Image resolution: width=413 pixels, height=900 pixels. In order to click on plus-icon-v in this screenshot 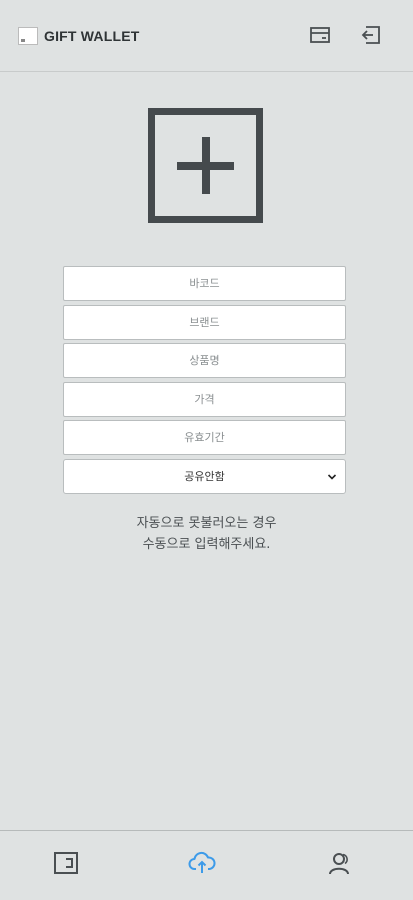, I will do `click(206, 165)`.